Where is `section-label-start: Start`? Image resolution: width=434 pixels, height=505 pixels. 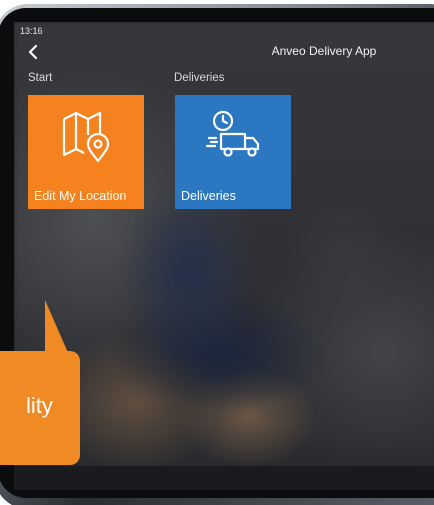
section-label-start: Start is located at coordinates (40, 78).